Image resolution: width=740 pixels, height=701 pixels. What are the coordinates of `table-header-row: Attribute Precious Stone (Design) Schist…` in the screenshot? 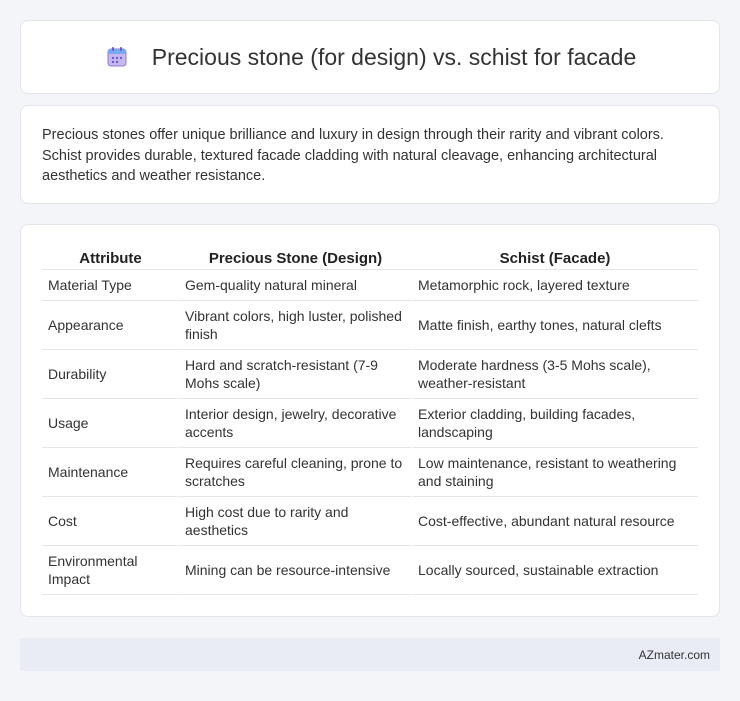 It's located at (370, 257).